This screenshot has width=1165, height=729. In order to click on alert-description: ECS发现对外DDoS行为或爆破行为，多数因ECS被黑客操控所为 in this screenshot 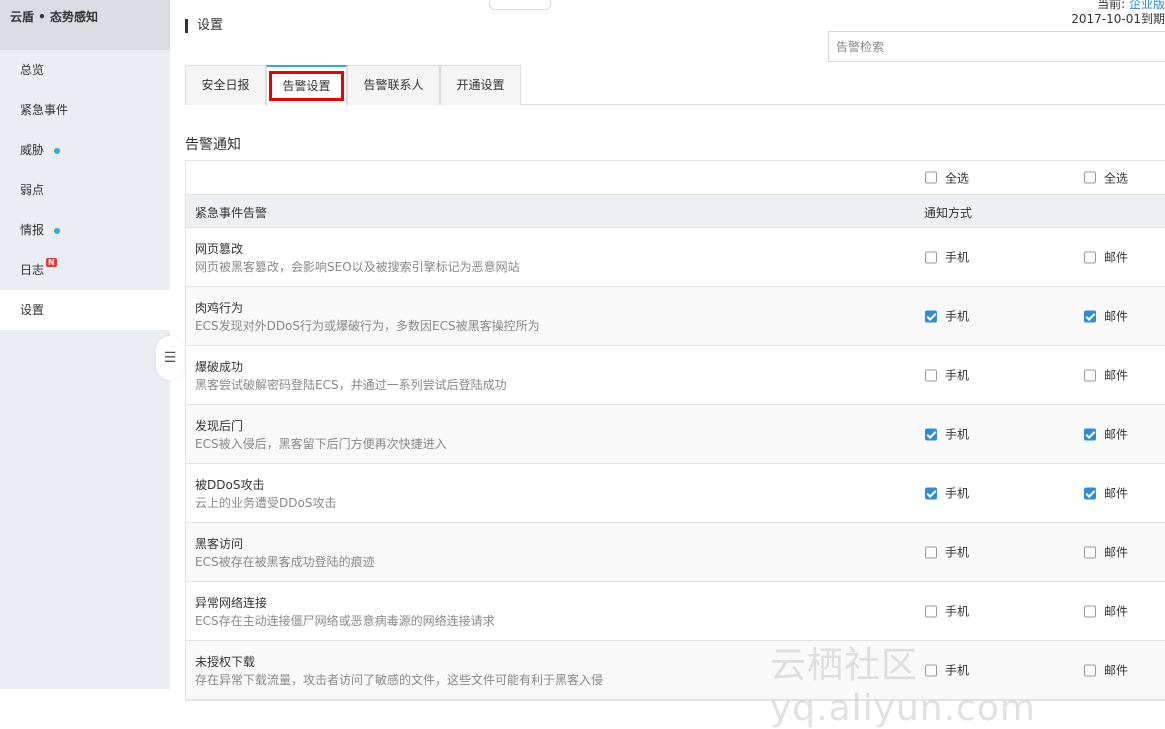, I will do `click(367, 326)`.